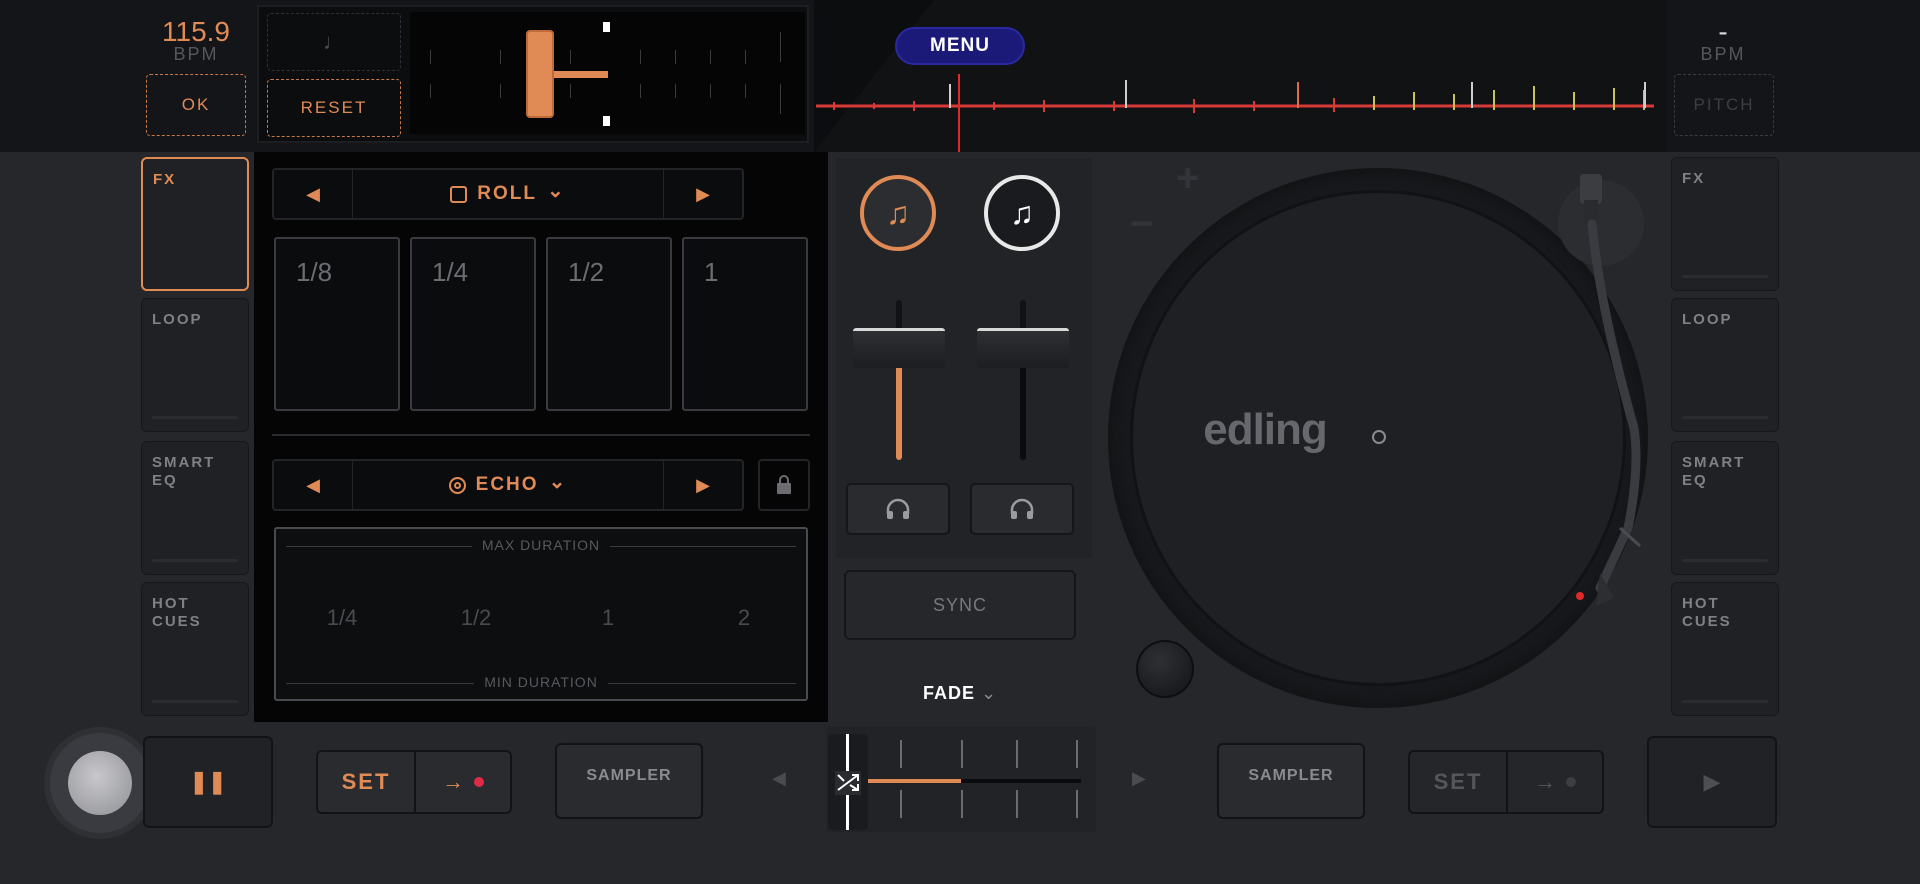 This screenshot has width=1920, height=884. Describe the element at coordinates (196, 54) in the screenshot. I see `left-bpm-label: BPM` at that location.